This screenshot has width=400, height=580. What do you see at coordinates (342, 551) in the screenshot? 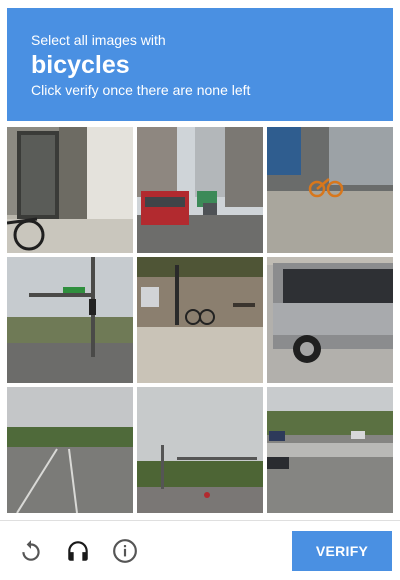
I see `verify-button: VERIFY` at bounding box center [342, 551].